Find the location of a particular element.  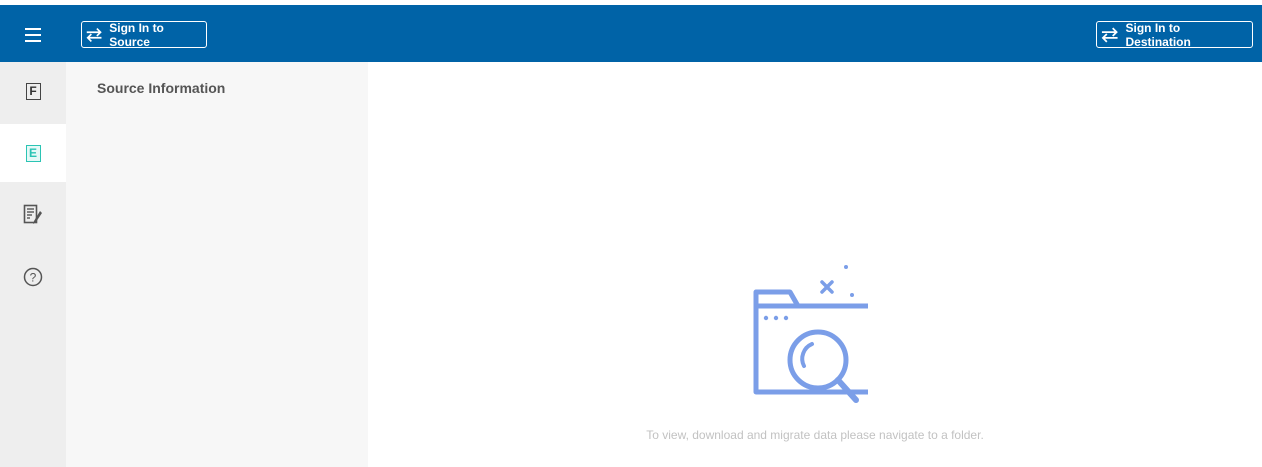

sidebar-rail: F E ? is located at coordinates (33, 264).